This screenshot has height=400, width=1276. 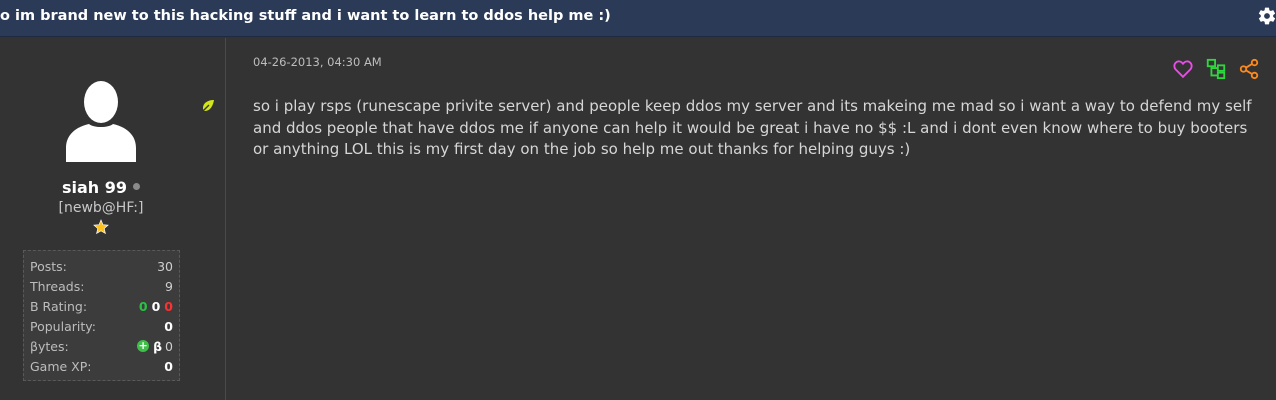 What do you see at coordinates (101, 266) in the screenshot?
I see `stat-posts: Posts: 30` at bounding box center [101, 266].